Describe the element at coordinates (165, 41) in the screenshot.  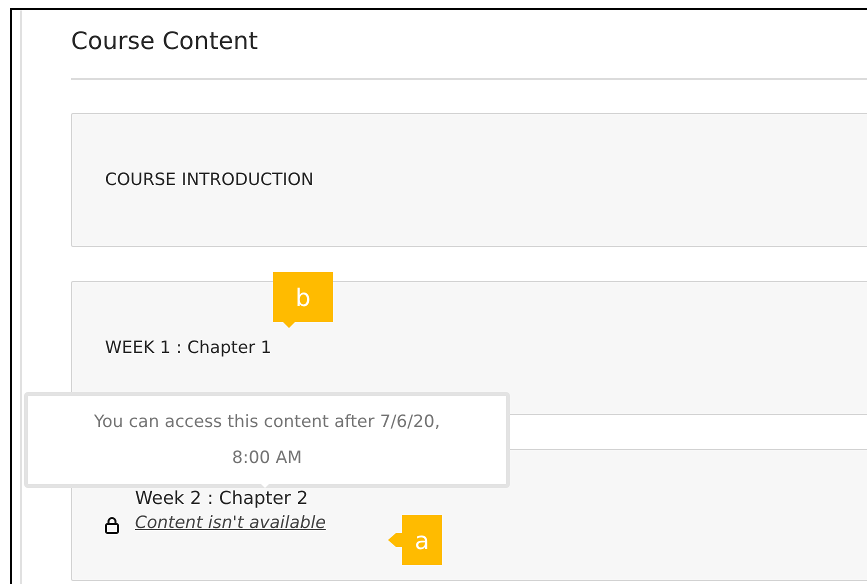
I see `page-heading: Course Content` at that location.